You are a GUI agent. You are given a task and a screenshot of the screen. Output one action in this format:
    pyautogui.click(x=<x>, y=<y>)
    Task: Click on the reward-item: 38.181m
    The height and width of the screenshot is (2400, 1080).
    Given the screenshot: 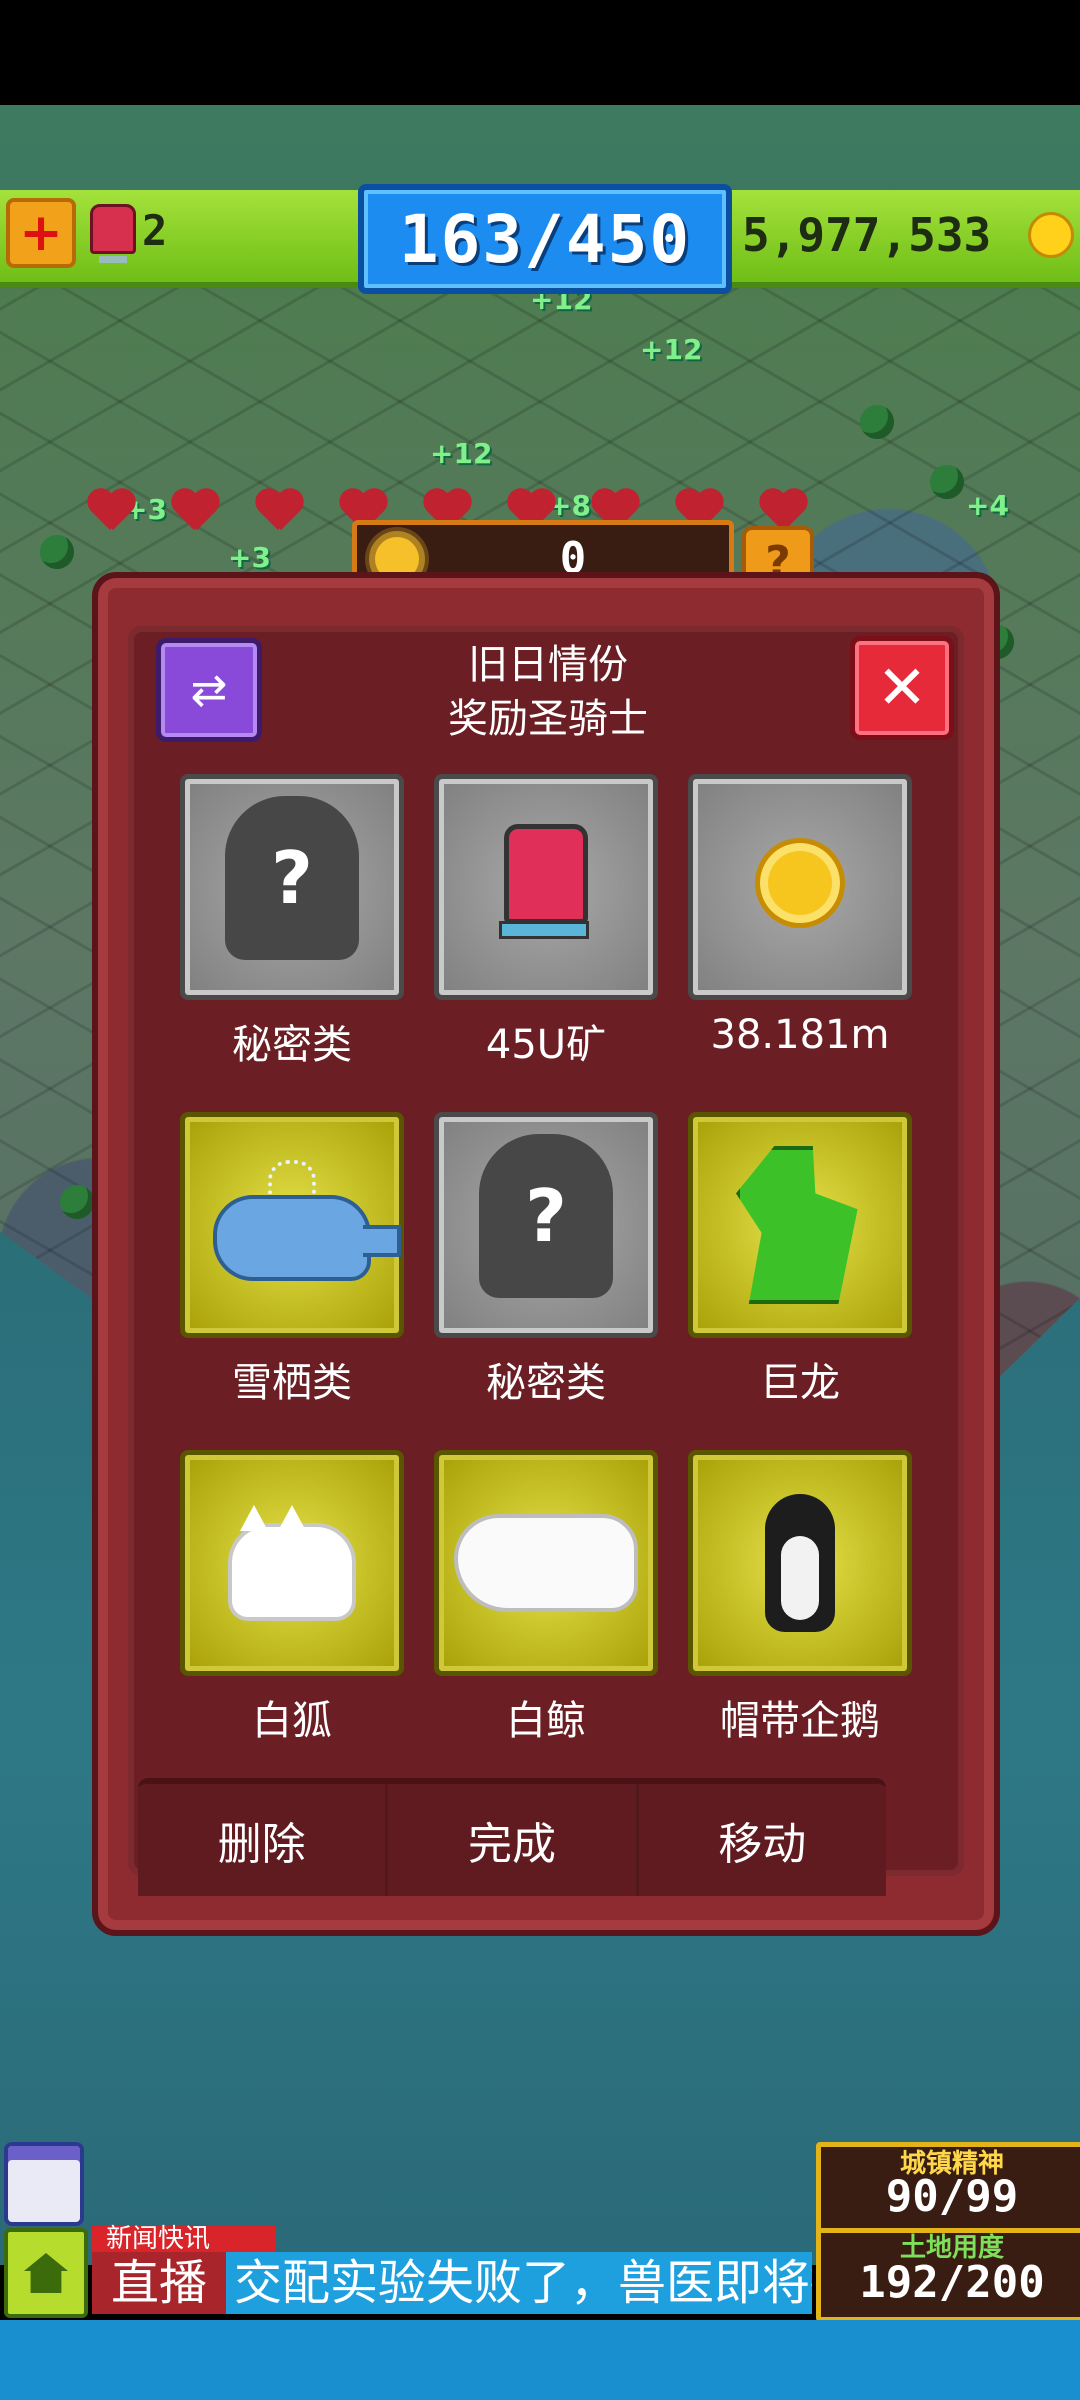 What is the action you would take?
    pyautogui.click(x=800, y=916)
    